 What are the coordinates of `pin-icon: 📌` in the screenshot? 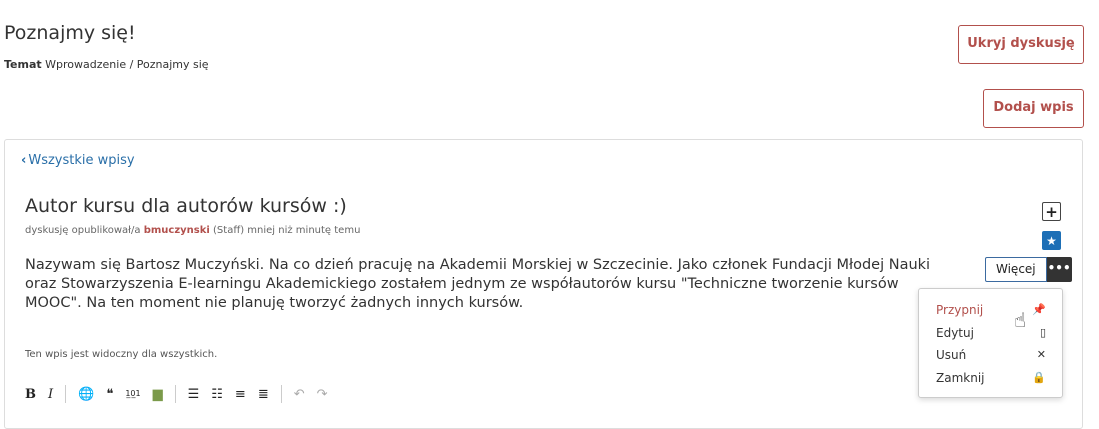 It's located at (1039, 309).